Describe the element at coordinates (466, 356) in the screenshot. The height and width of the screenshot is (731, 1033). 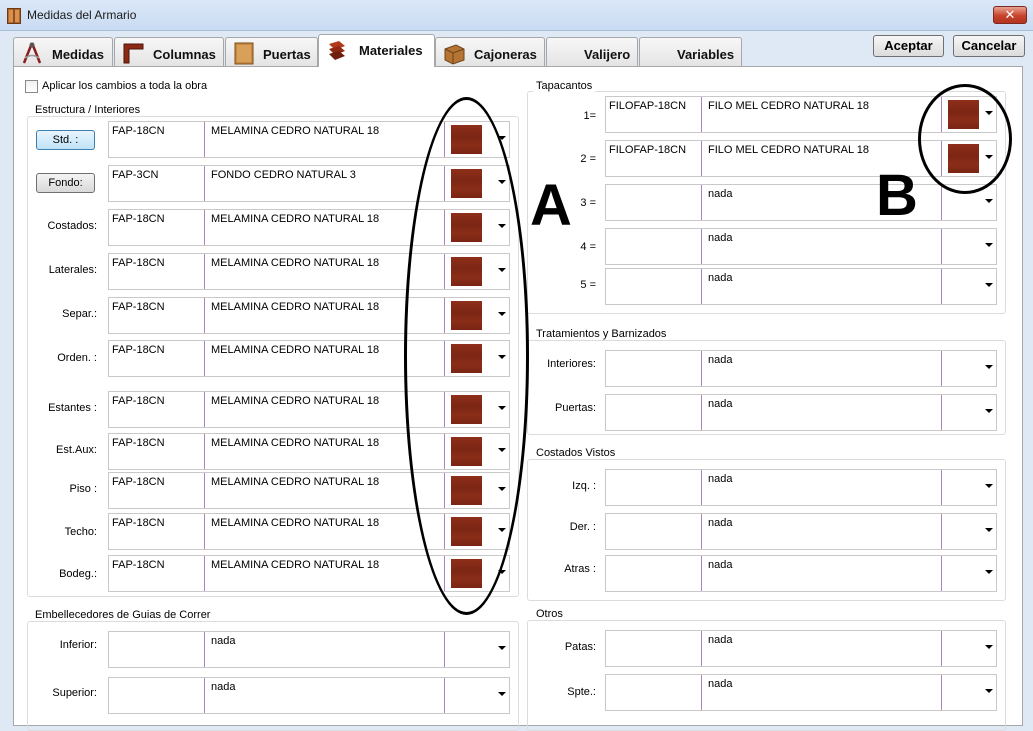
I see `annotation-ellipse-a` at that location.